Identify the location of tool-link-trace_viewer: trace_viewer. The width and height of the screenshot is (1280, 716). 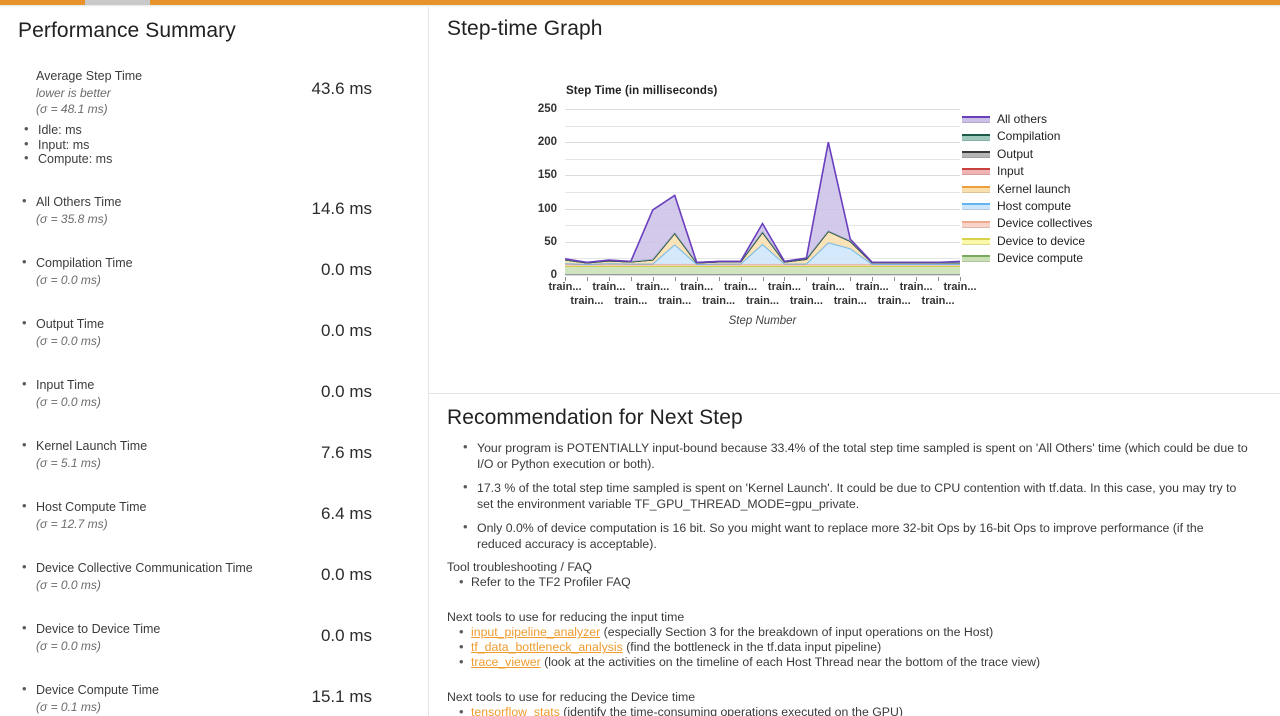
(506, 662).